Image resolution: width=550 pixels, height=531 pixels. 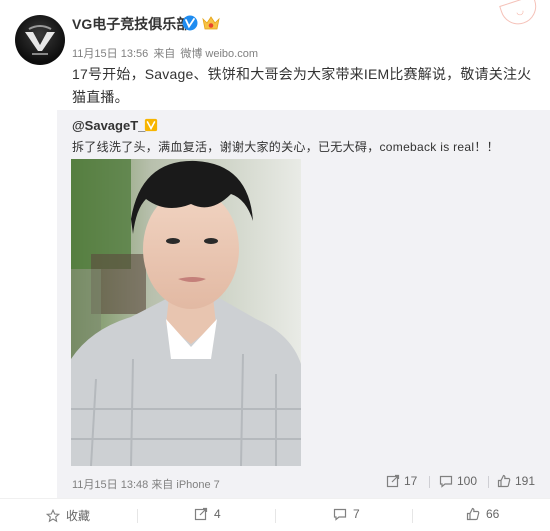 What do you see at coordinates (493, 514) in the screenshot?
I see `like-count: 66` at bounding box center [493, 514].